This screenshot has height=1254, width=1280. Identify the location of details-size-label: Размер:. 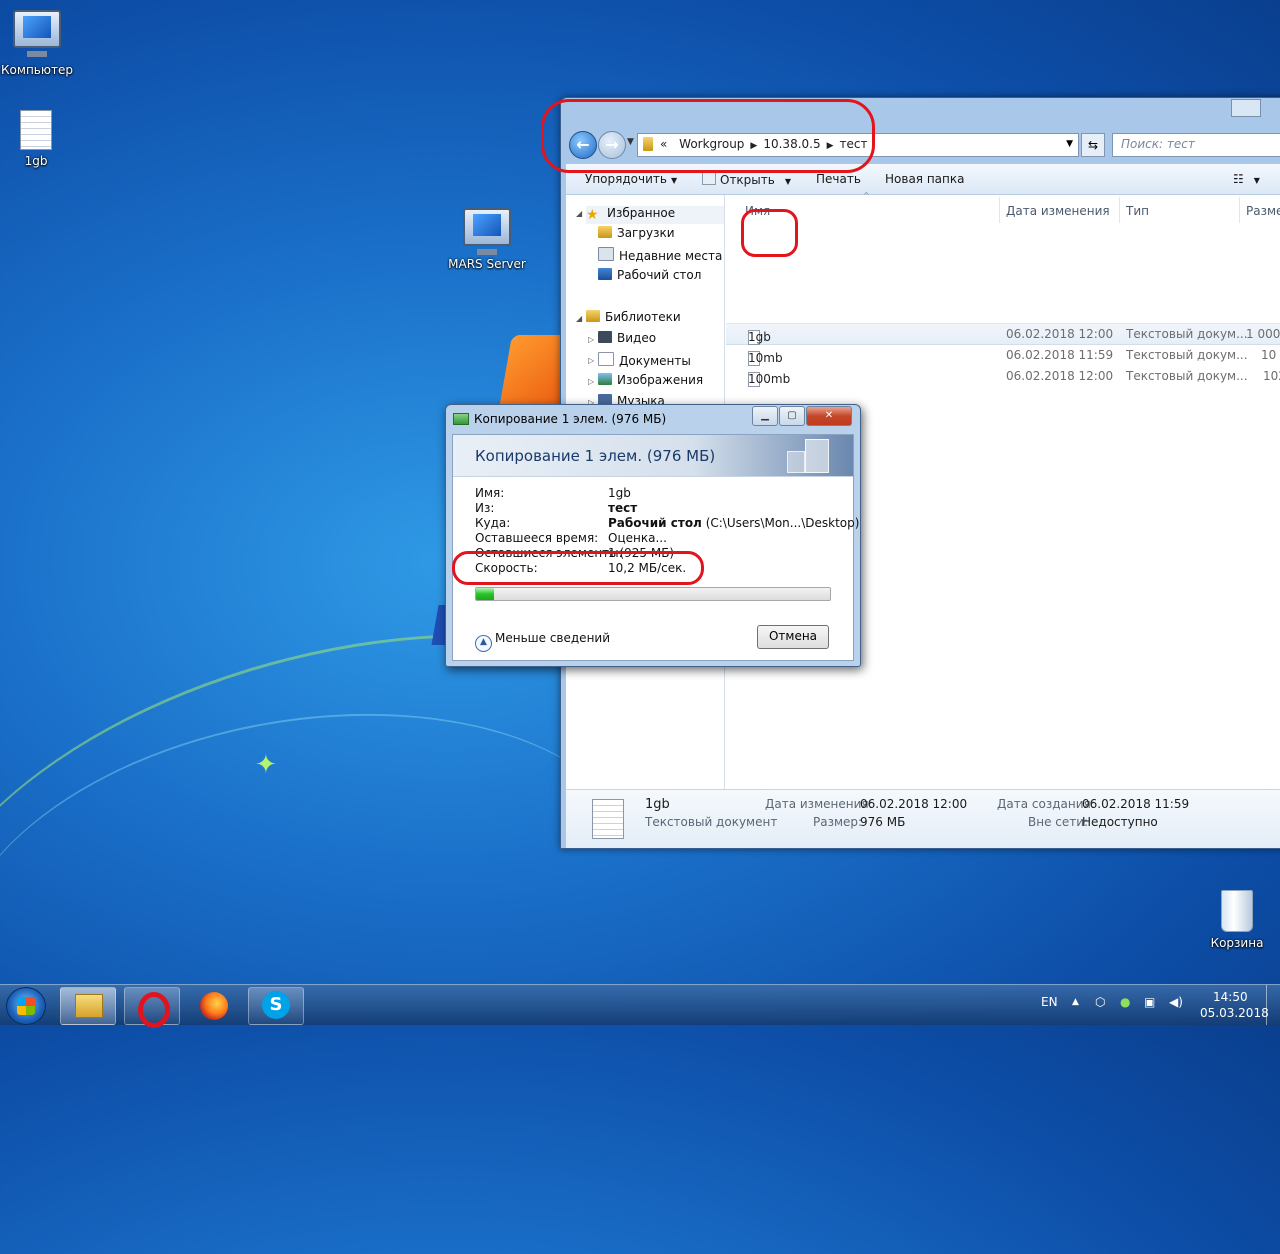
(838, 822).